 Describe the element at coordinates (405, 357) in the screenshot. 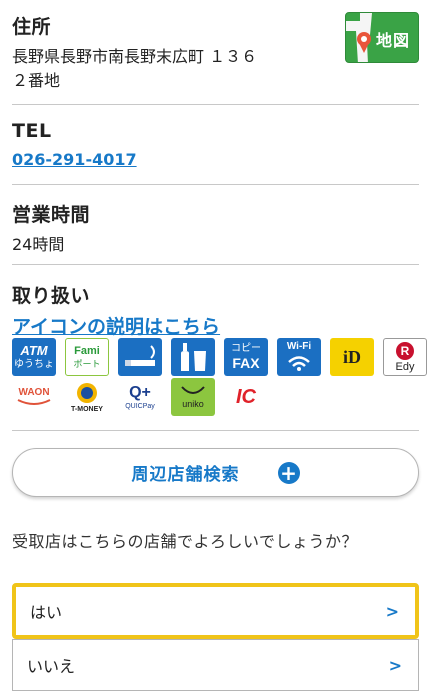

I see `edy-icon: R Edy` at that location.